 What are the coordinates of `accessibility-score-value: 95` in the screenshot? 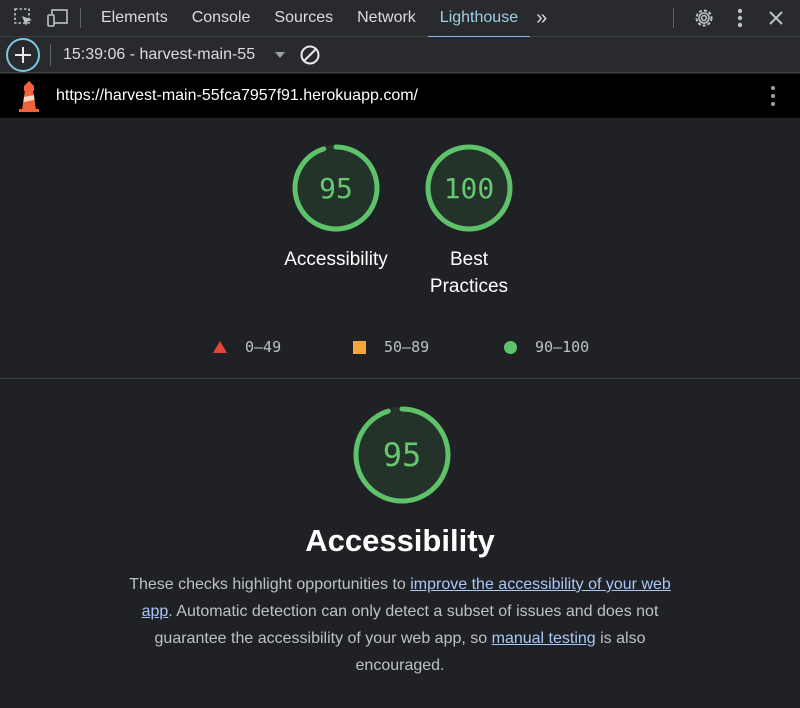 It's located at (336, 188).